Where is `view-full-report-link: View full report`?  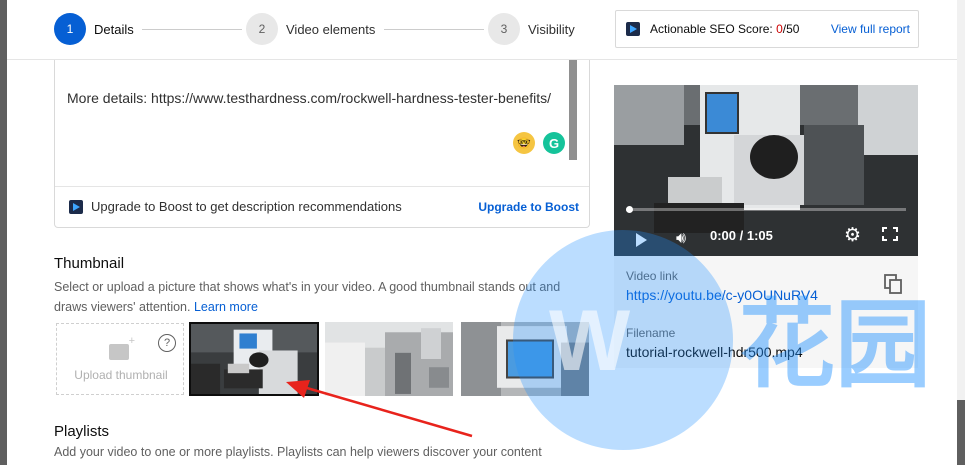 view-full-report-link: View full report is located at coordinates (870, 29).